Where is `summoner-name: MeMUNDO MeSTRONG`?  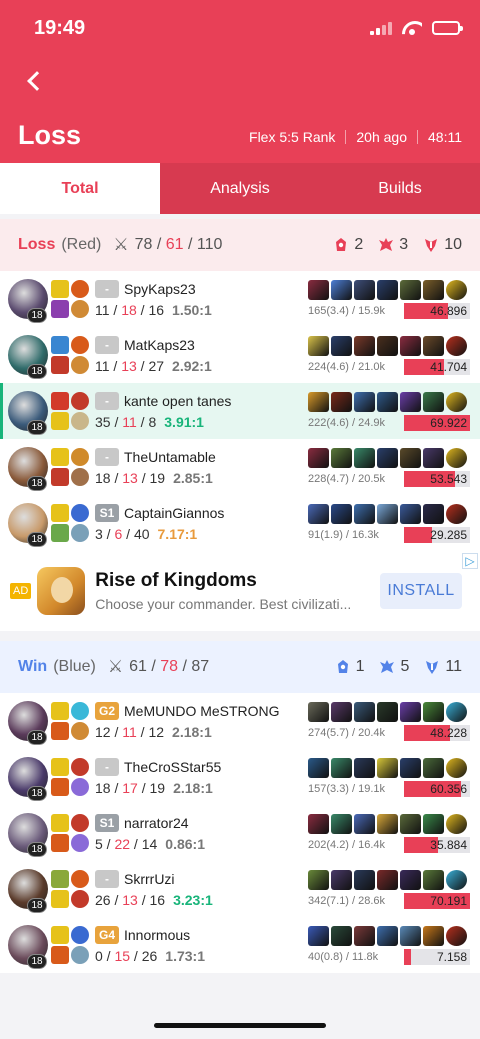
summoner-name: MeMUNDO MeSTRONG is located at coordinates (202, 711).